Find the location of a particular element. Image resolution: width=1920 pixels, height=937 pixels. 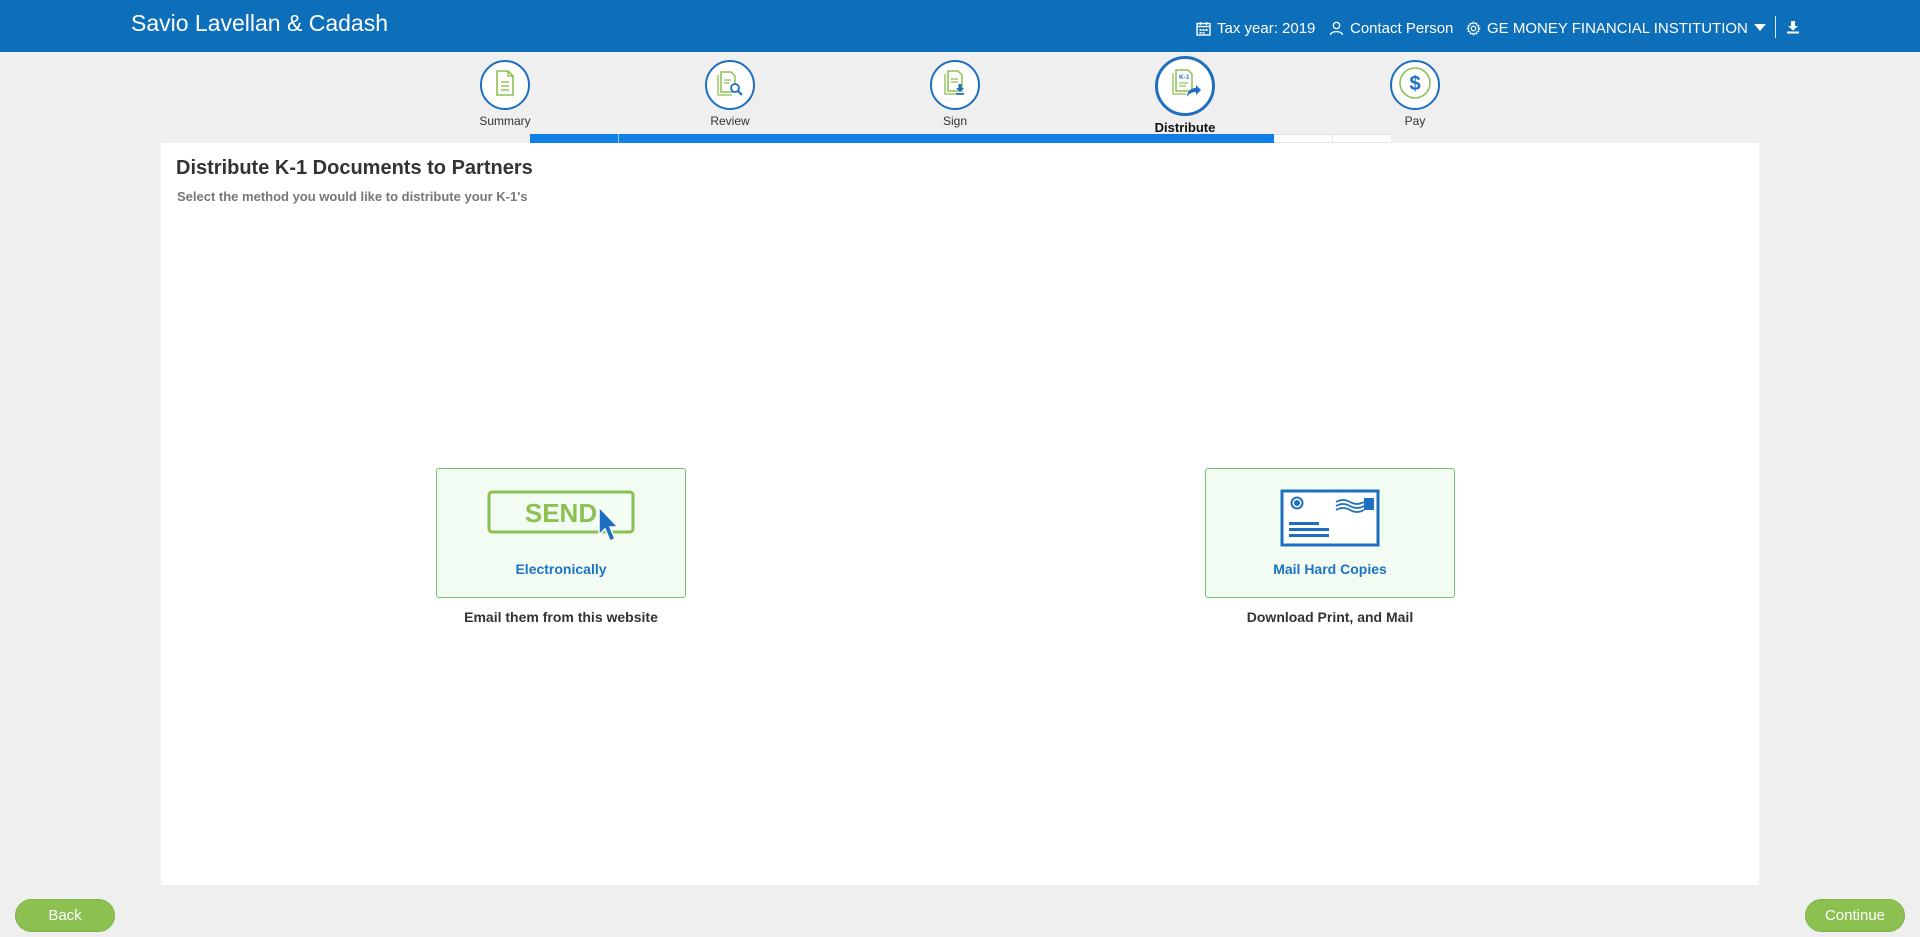

electronically-label: Electronically is located at coordinates (561, 569).